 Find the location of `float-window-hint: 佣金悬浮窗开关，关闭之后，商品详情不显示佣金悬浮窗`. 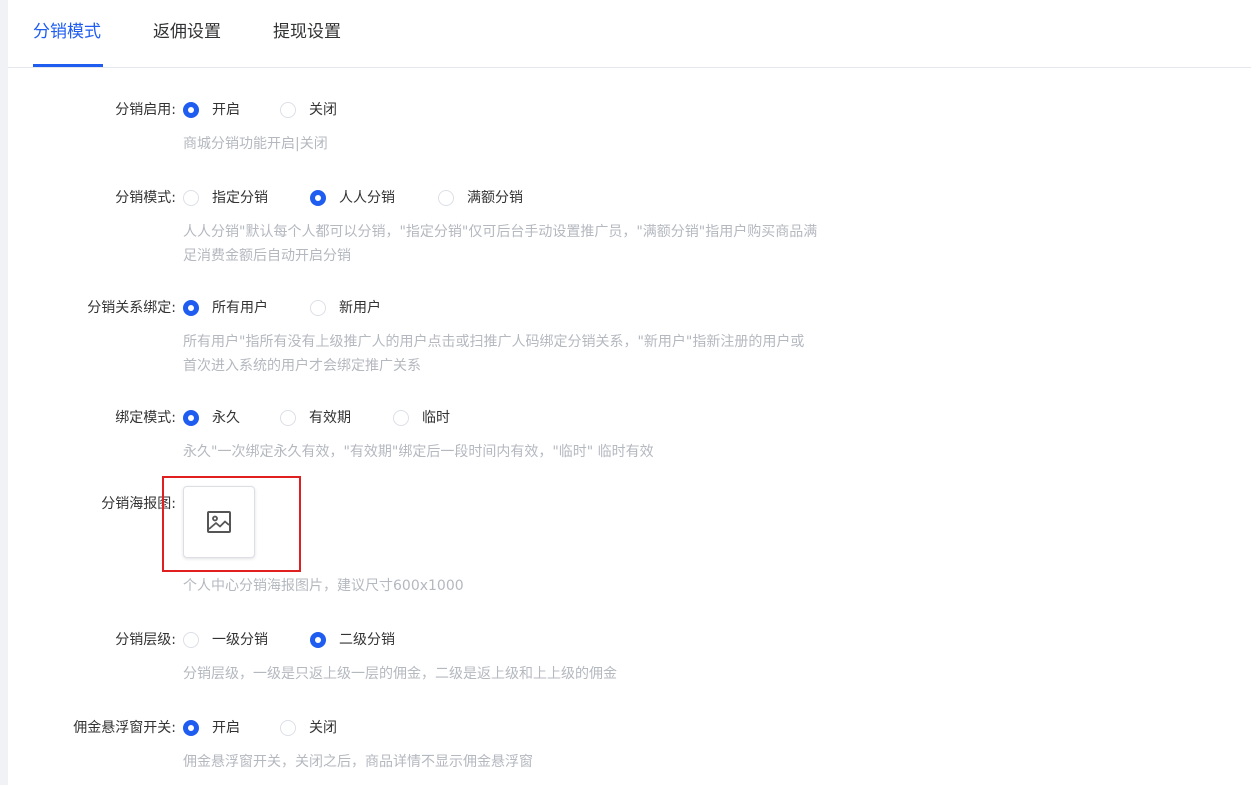

float-window-hint: 佣金悬浮窗开关，关闭之后，商品详情不显示佣金悬浮窗 is located at coordinates (358, 762).